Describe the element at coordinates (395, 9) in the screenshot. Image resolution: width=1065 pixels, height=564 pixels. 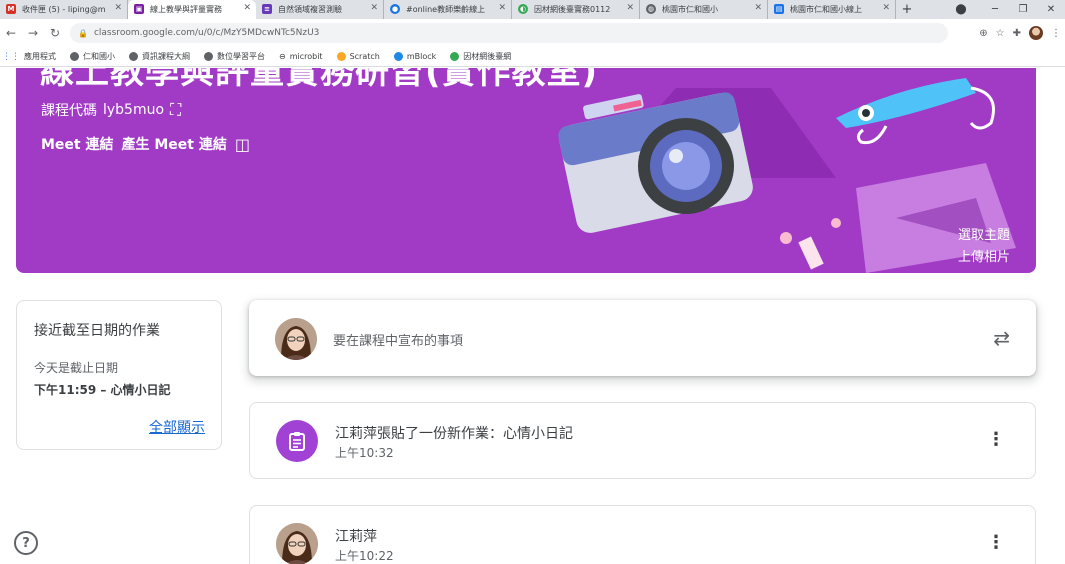
I see `site-icon: ●` at that location.